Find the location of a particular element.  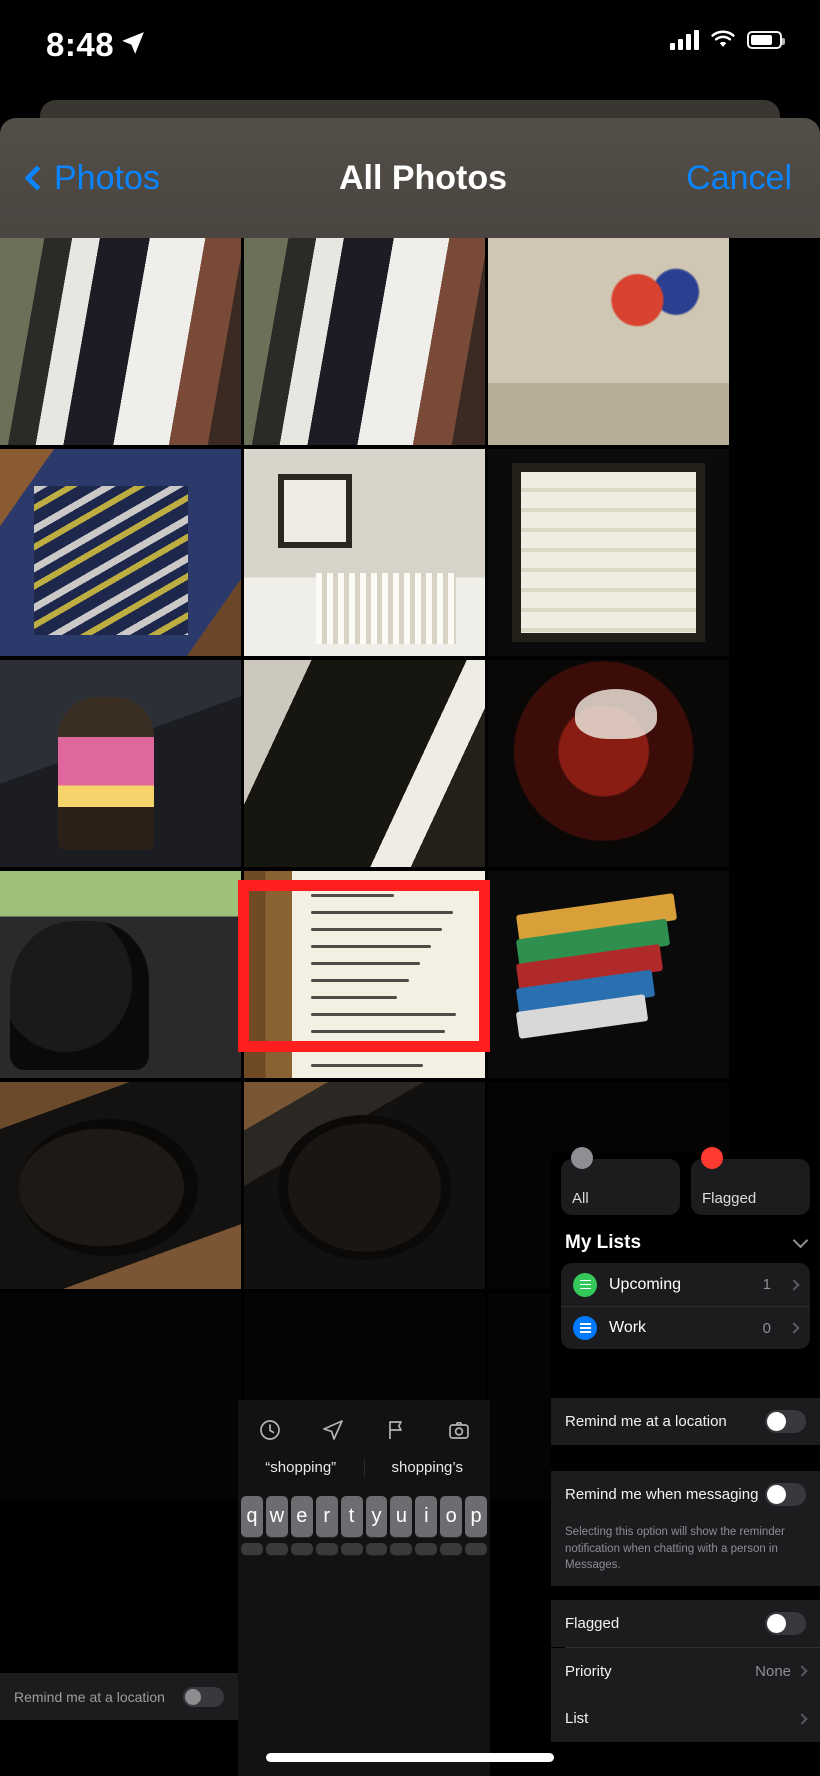

photo-south-philly-shirt is located at coordinates (608, 341).